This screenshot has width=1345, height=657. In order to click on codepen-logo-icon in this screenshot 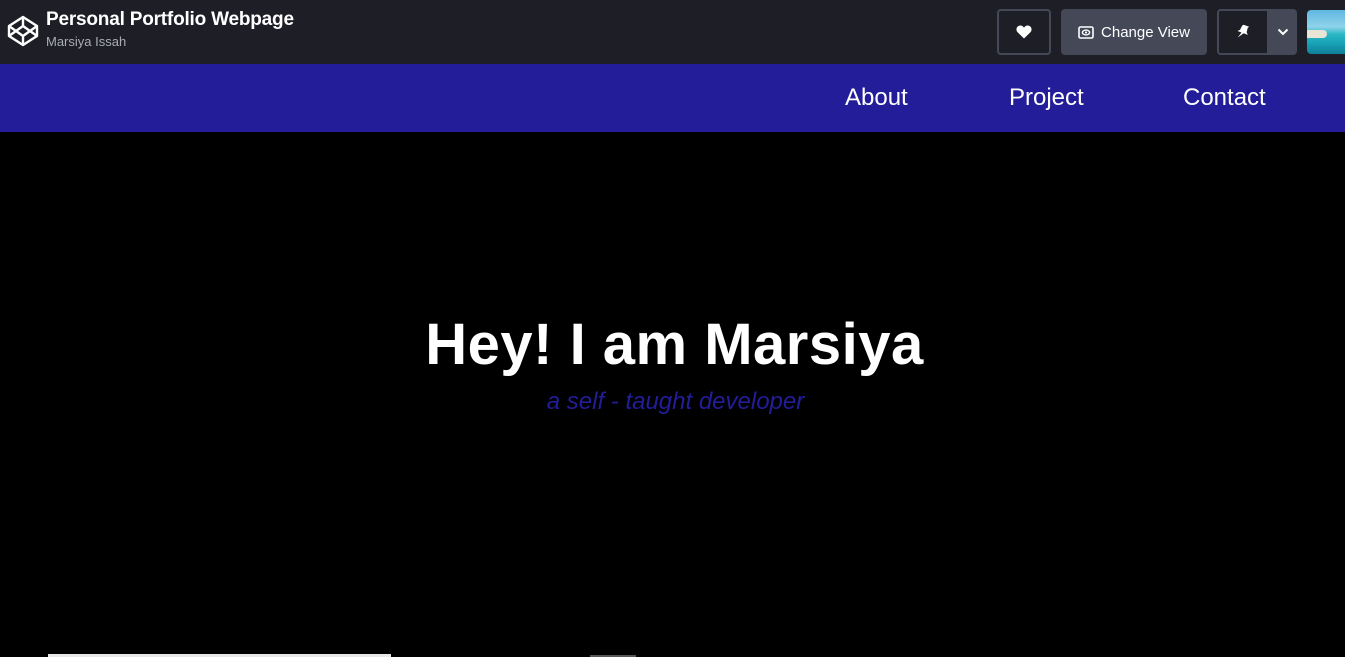, I will do `click(23, 31)`.